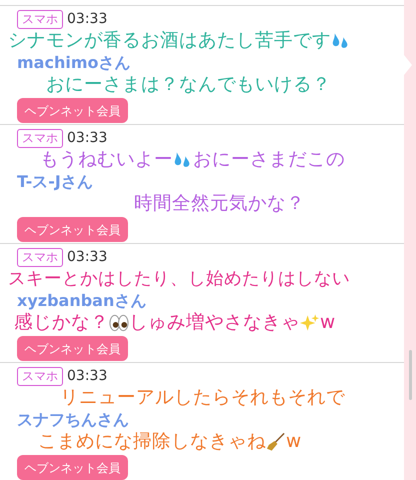  What do you see at coordinates (152, 441) in the screenshot?
I see `handwritten-text: こまめにな掃除しなきゃね` at bounding box center [152, 441].